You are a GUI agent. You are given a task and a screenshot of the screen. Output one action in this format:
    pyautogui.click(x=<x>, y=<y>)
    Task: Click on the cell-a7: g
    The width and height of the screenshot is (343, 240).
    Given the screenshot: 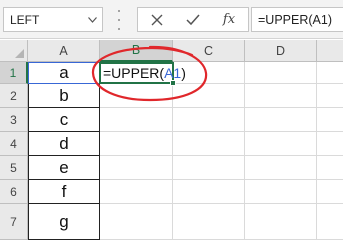 What is the action you would take?
    pyautogui.click(x=64, y=222)
    